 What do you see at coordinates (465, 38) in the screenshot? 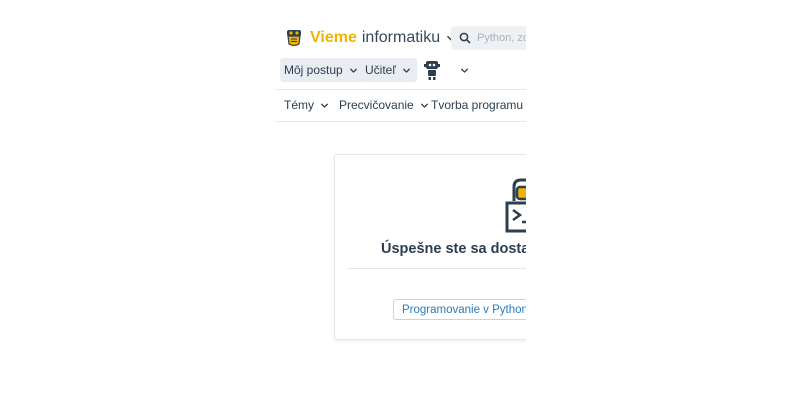
I see `search-icon` at bounding box center [465, 38].